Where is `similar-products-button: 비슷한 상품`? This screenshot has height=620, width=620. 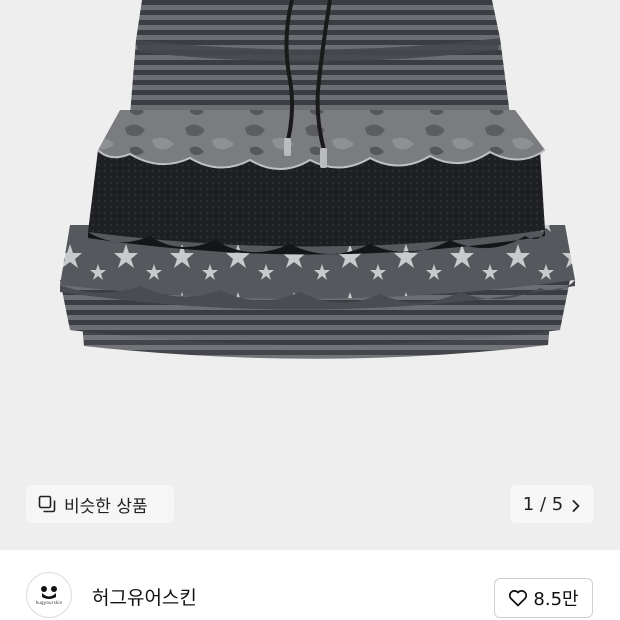
similar-products-button: 비슷한 상품 is located at coordinates (100, 504).